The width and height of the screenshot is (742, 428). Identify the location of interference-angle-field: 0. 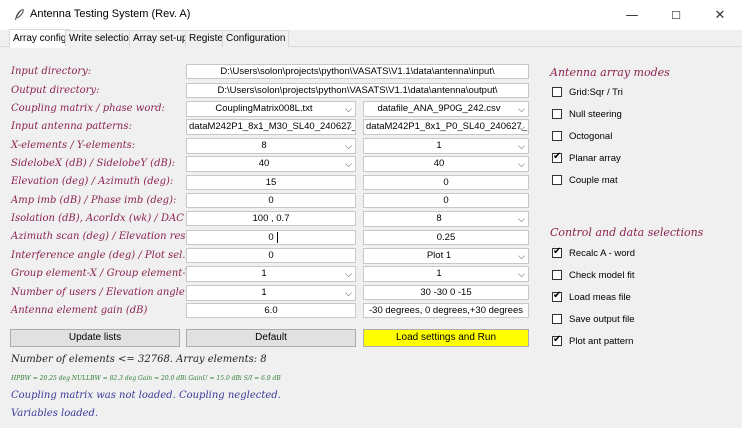
(271, 255).